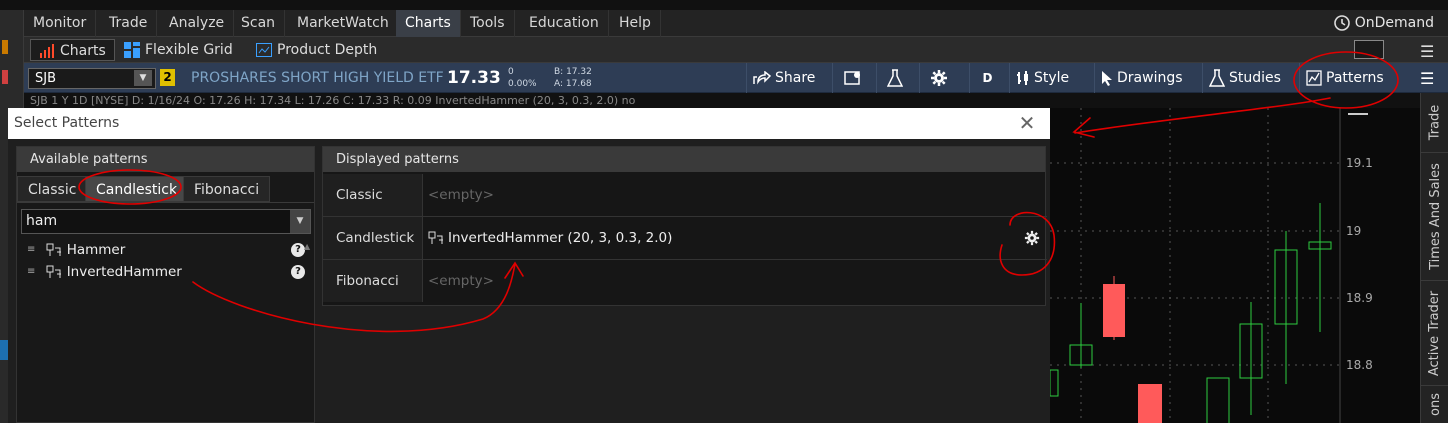  Describe the element at coordinates (1083, 127) in the screenshot. I see `annotation-arrowhead` at that location.